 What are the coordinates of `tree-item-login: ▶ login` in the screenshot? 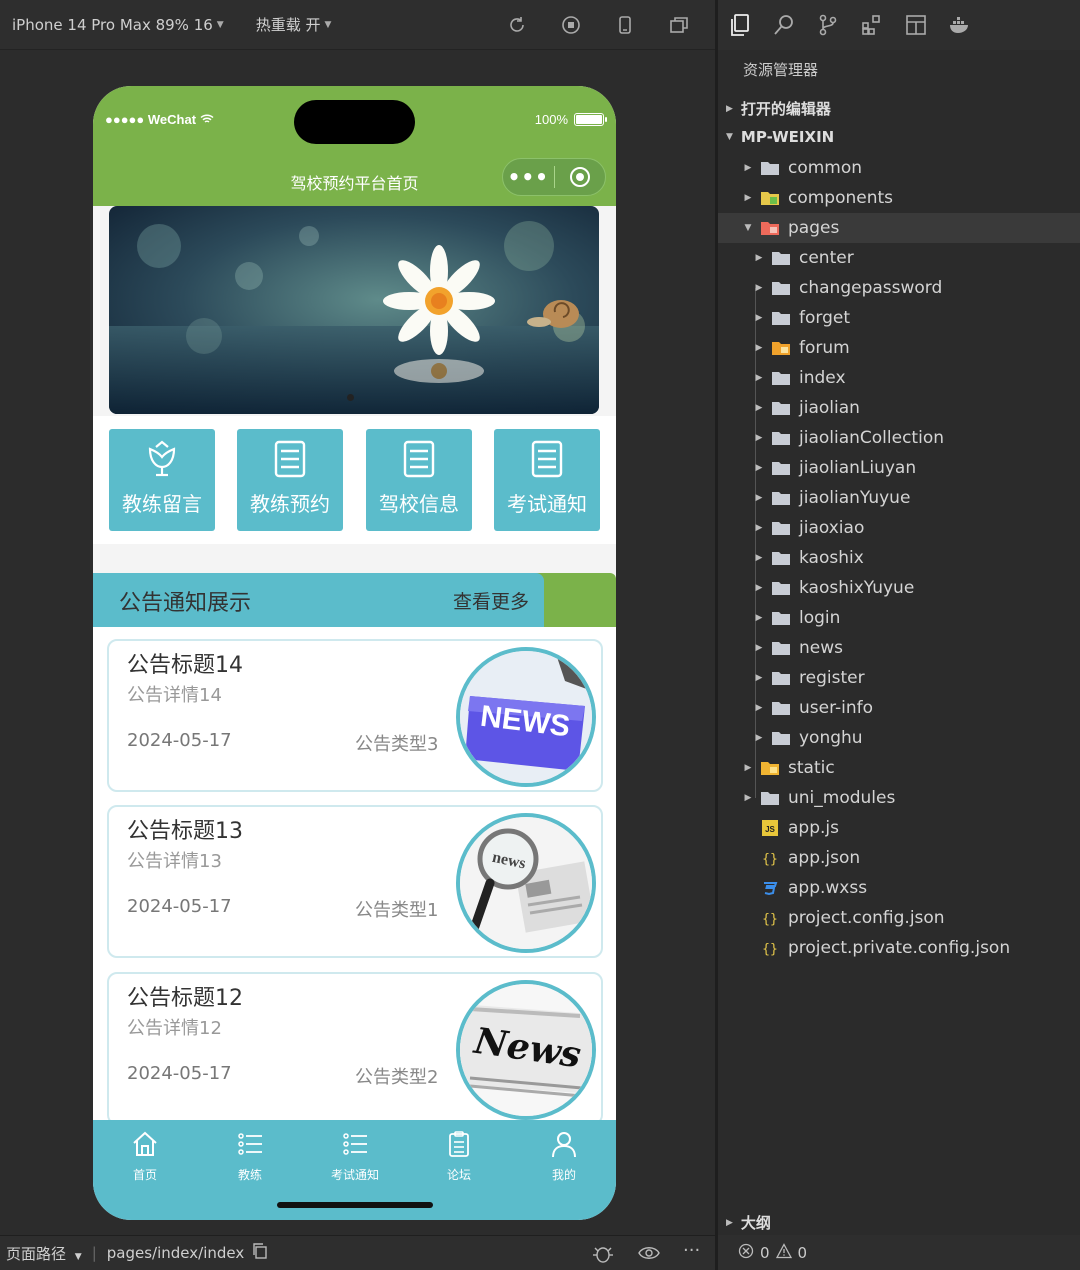 It's located at (899, 618).